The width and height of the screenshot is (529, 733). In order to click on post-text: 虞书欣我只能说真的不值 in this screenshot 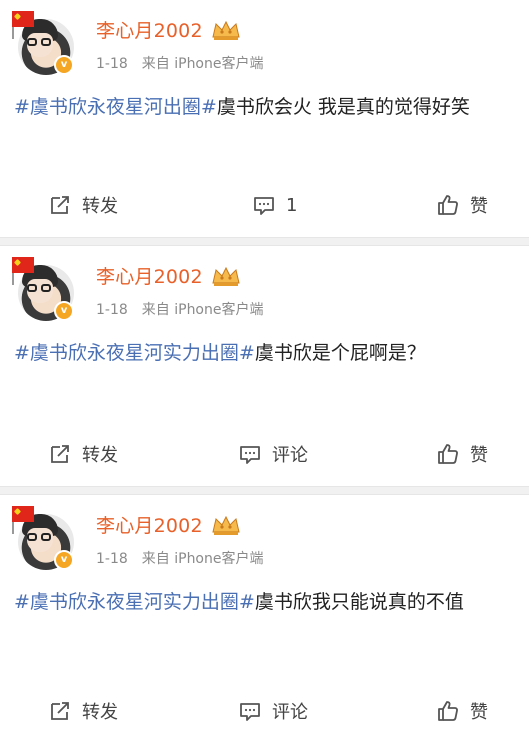, I will do `click(359, 602)`.